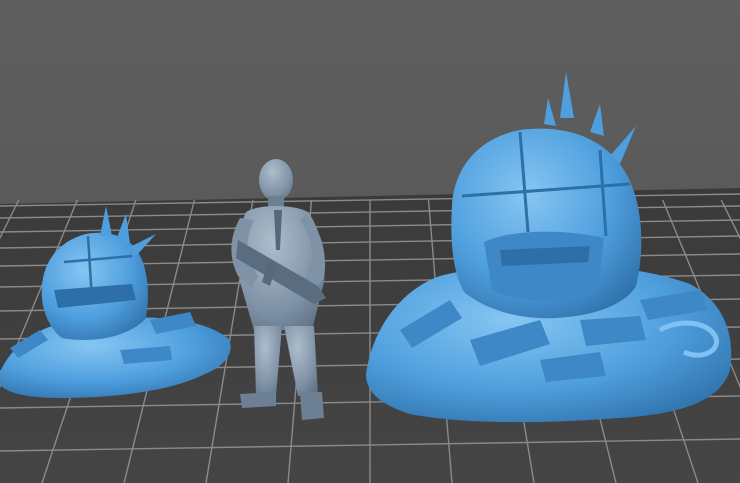  Describe the element at coordinates (312, 406) in the screenshot. I see `figure-right-shoe` at that location.